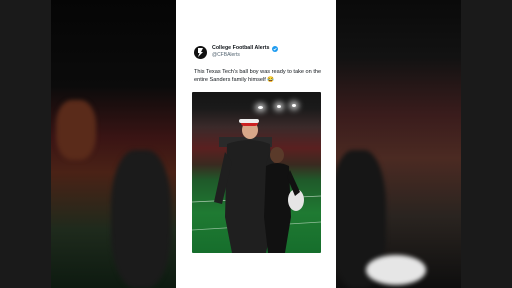 Image resolution: width=512 pixels, height=288 pixels. I want to click on account-names: College Football Alerts @CFBAlerts, so click(245, 52).